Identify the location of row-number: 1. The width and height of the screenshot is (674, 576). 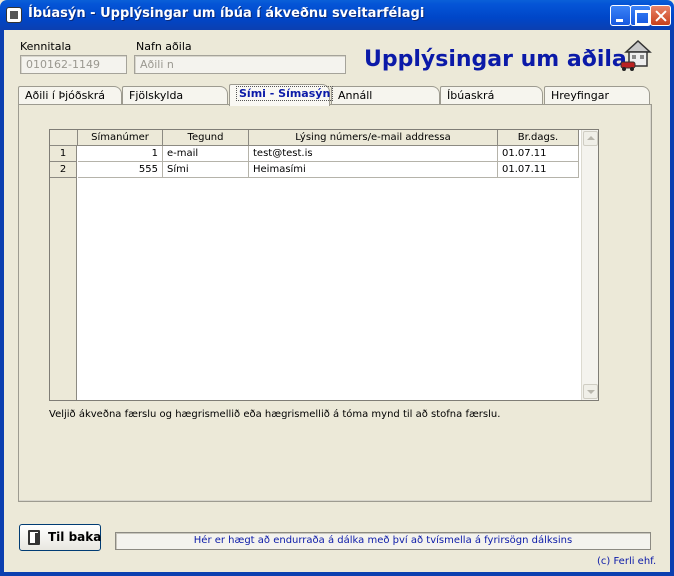
(63, 154).